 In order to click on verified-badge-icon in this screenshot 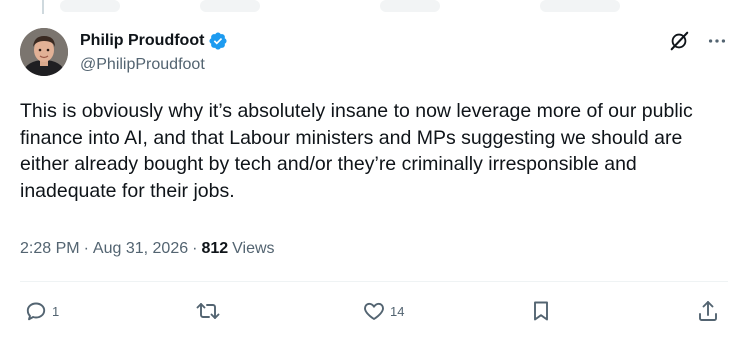, I will do `click(218, 41)`.